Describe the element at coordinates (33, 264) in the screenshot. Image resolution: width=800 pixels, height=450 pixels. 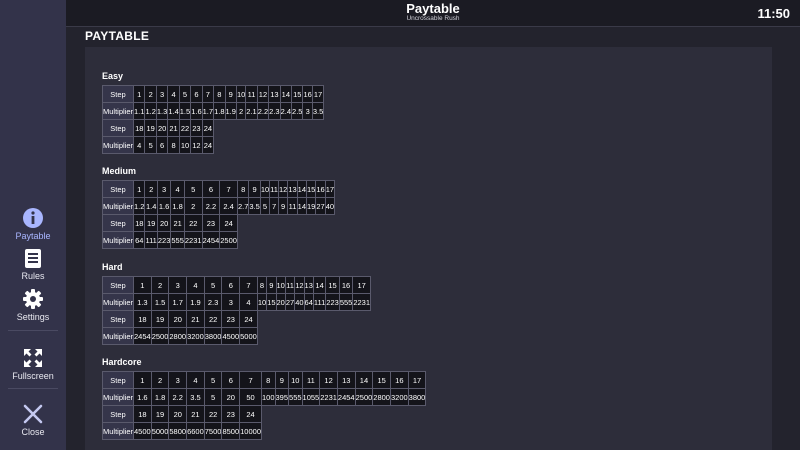
I see `sidebar-item-rules: Rules` at that location.